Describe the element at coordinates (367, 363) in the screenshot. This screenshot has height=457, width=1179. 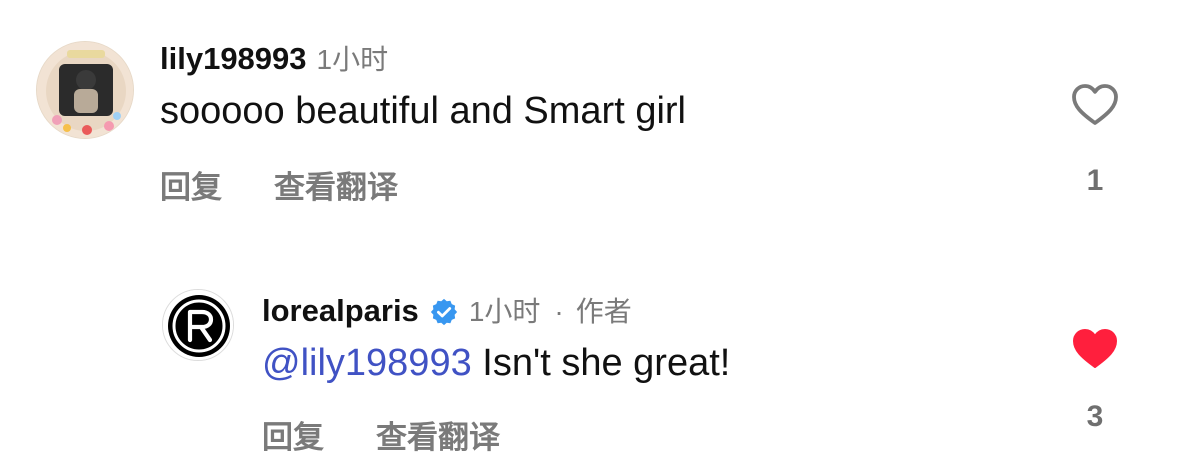
I see `mention-link: @lily198993` at that location.